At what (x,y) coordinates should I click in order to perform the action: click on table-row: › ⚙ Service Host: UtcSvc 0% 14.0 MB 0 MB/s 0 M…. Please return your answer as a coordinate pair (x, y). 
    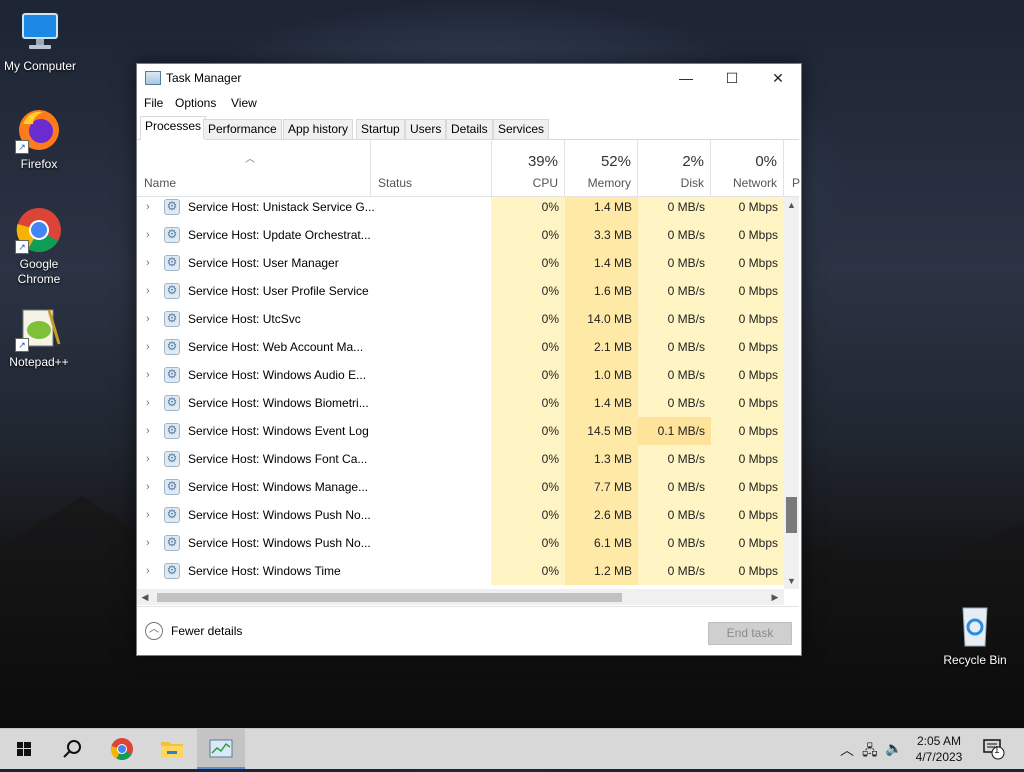
    Looking at the image, I should click on (460, 319).